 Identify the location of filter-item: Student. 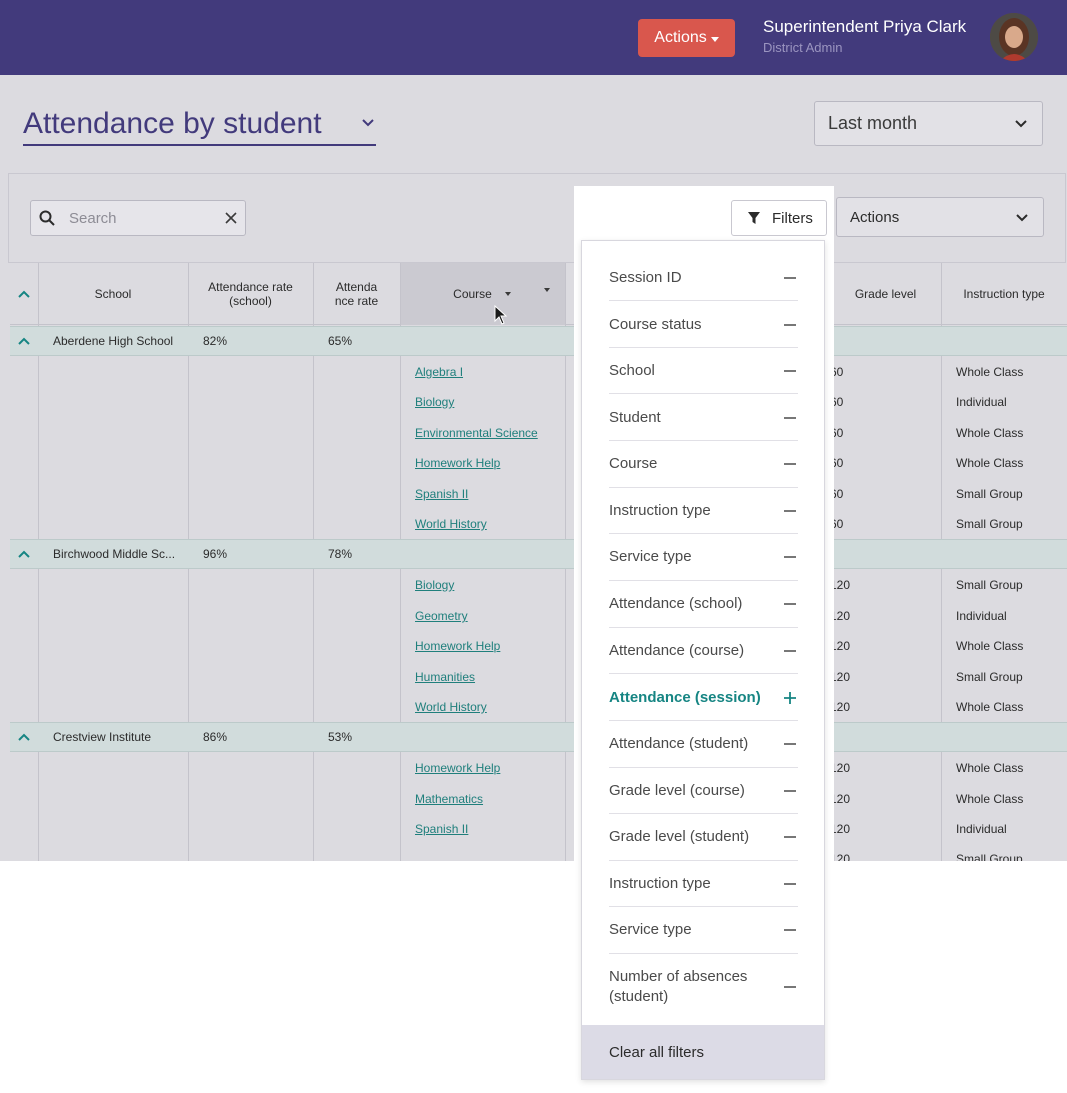
(703, 417).